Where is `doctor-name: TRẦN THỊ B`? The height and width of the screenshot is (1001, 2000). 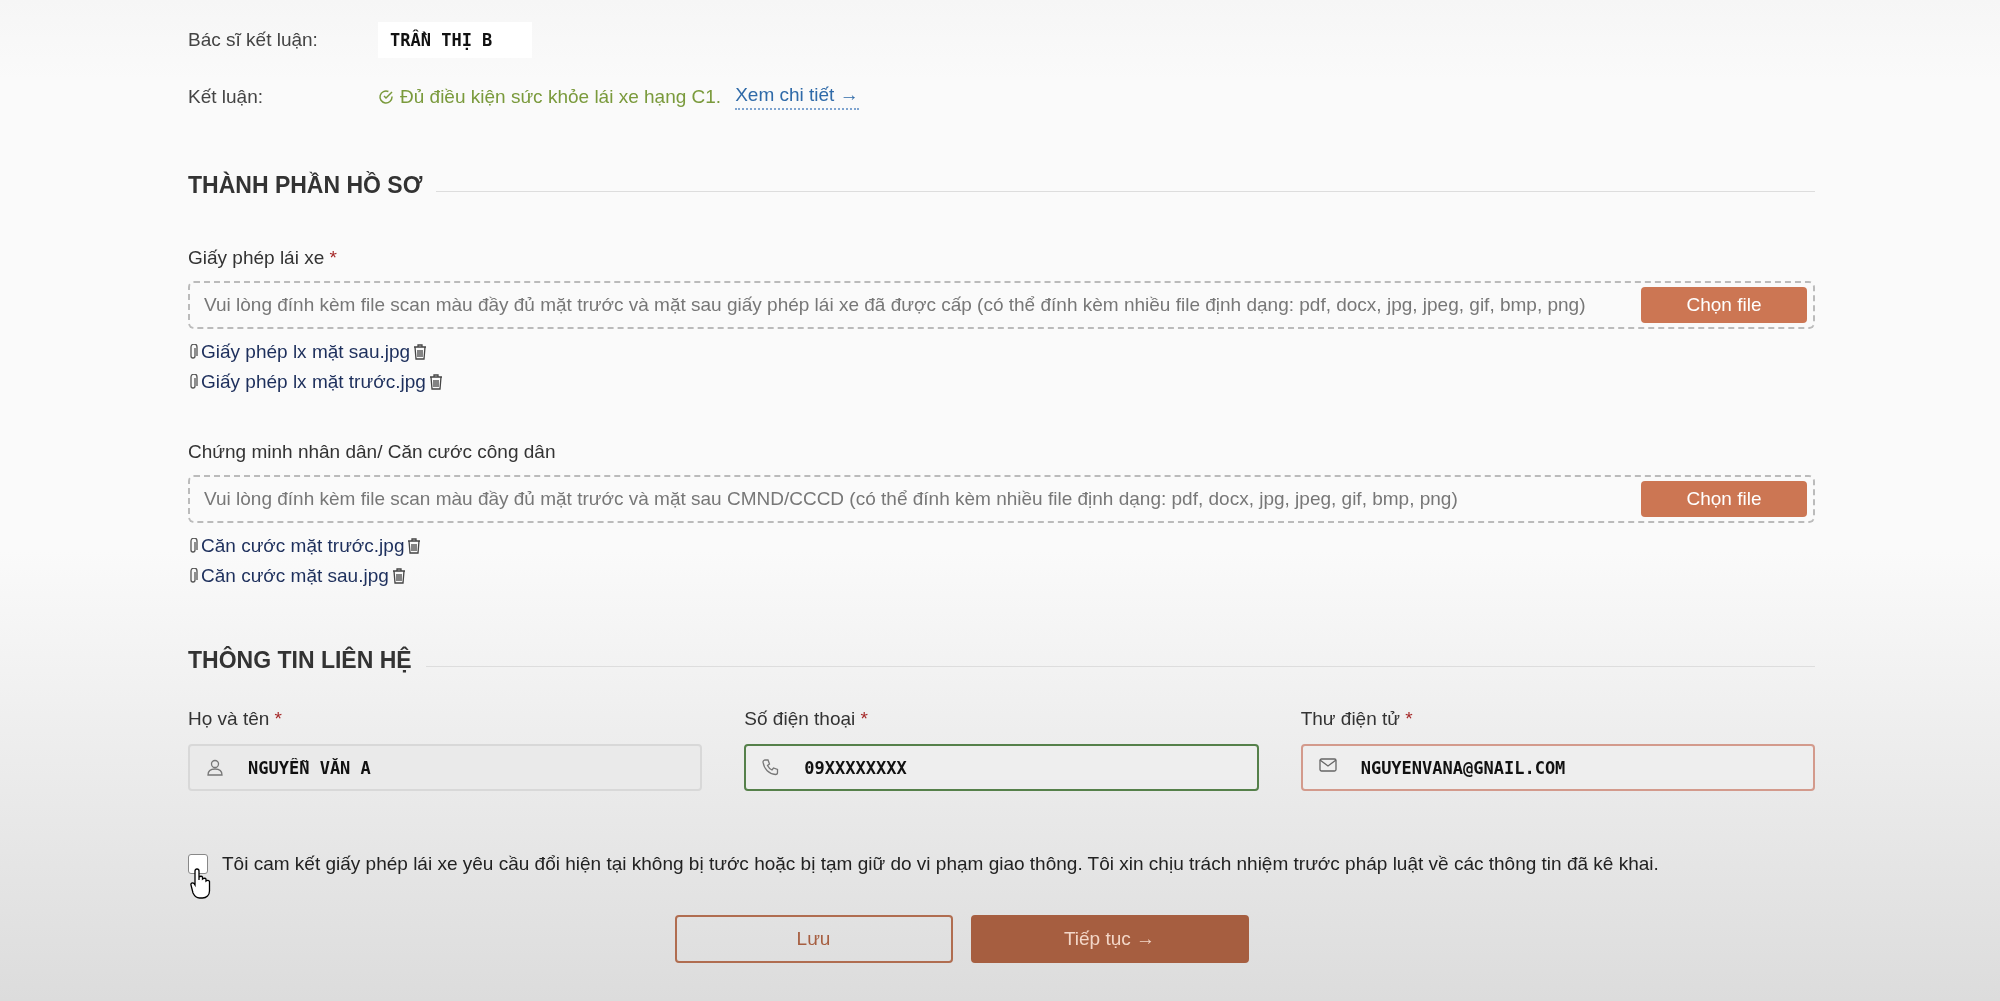 doctor-name: TRẦN THỊ B is located at coordinates (455, 40).